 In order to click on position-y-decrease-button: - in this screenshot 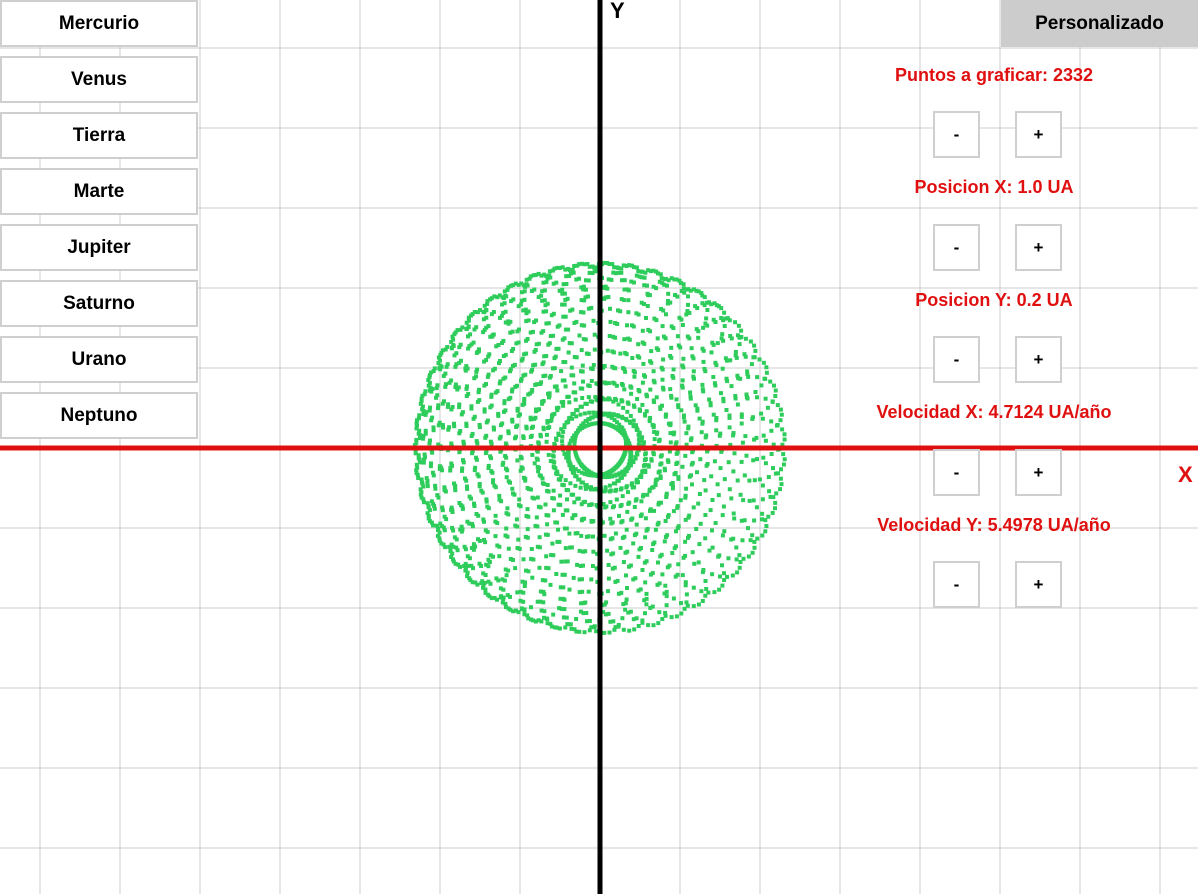, I will do `click(956, 359)`.